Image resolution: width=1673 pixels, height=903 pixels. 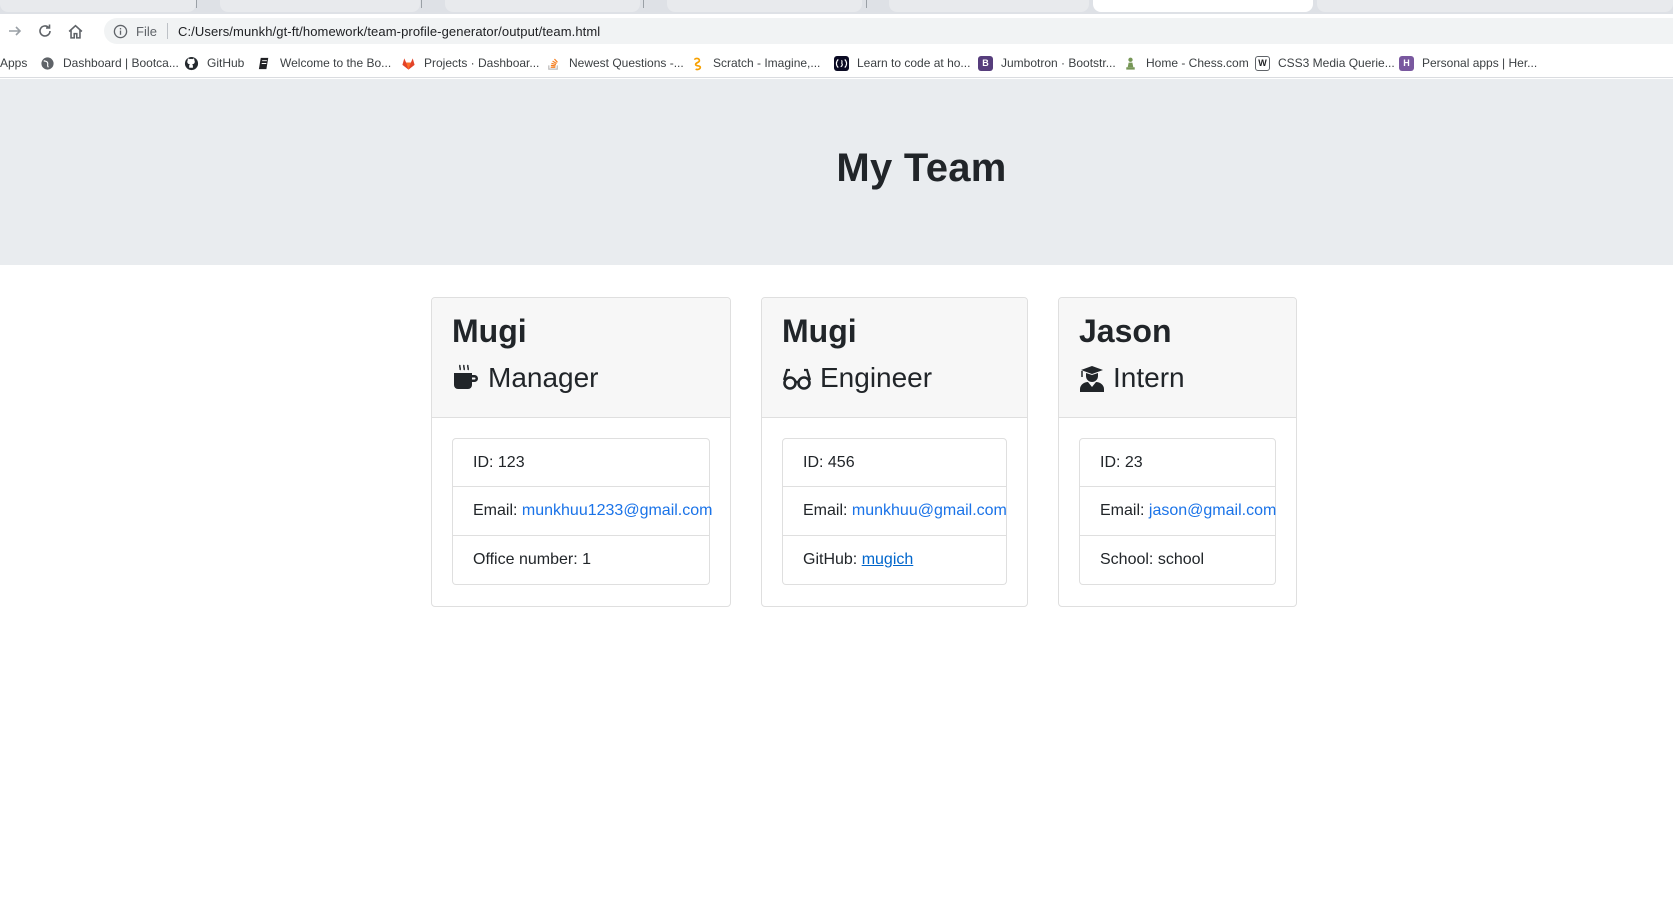 I want to click on school-label: School: school, so click(x=1152, y=559).